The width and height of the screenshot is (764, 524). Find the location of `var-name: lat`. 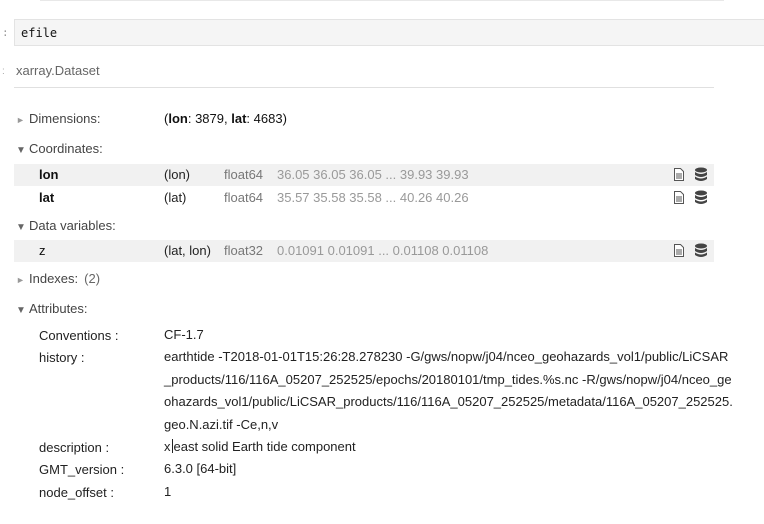

var-name: lat is located at coordinates (47, 197).